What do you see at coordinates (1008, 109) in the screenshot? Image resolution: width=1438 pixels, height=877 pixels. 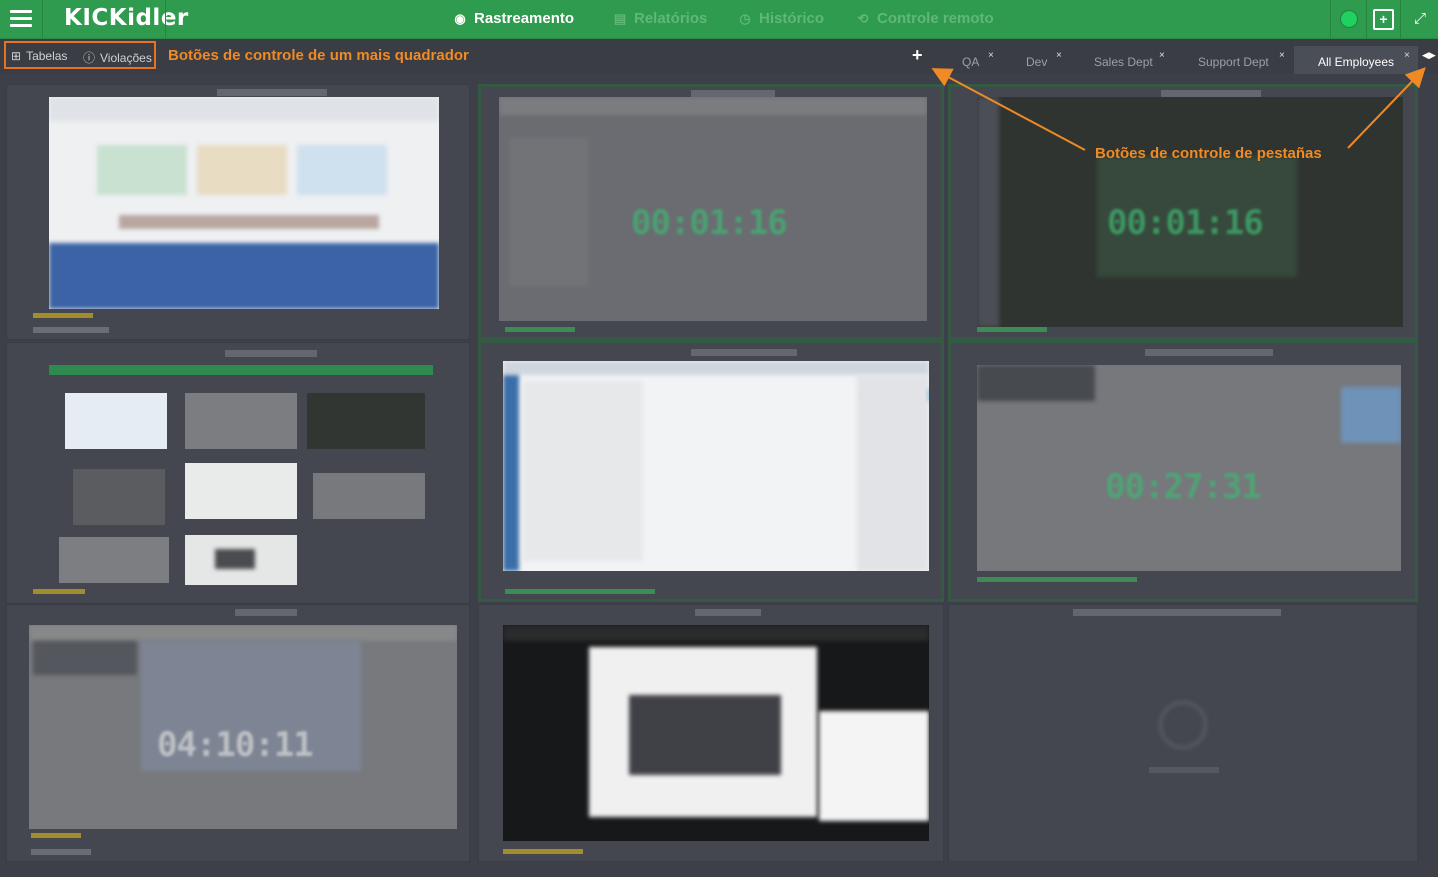 I see `arrow-to-add-tab` at bounding box center [1008, 109].